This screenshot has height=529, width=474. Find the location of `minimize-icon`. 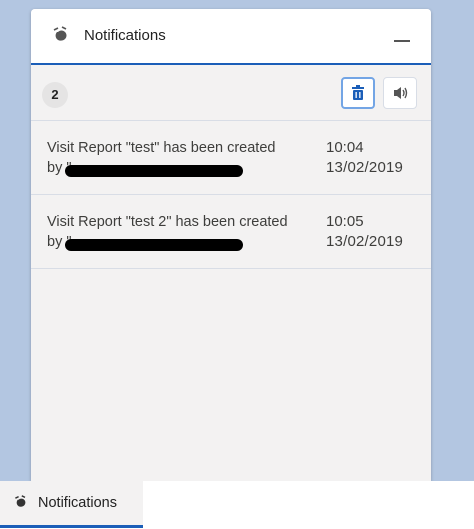

minimize-icon is located at coordinates (402, 41).